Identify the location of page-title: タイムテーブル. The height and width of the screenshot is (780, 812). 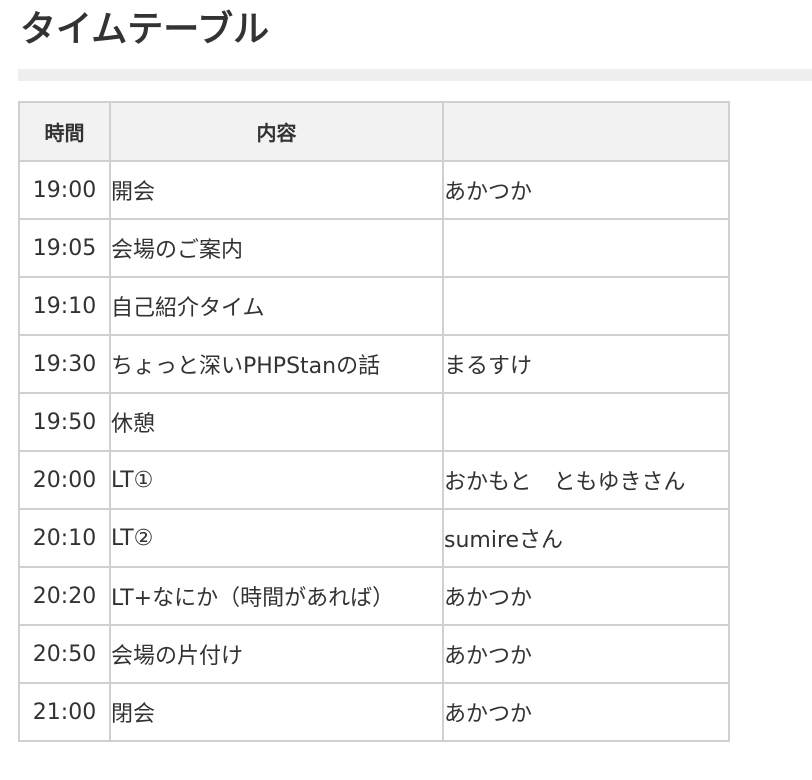
(145, 29).